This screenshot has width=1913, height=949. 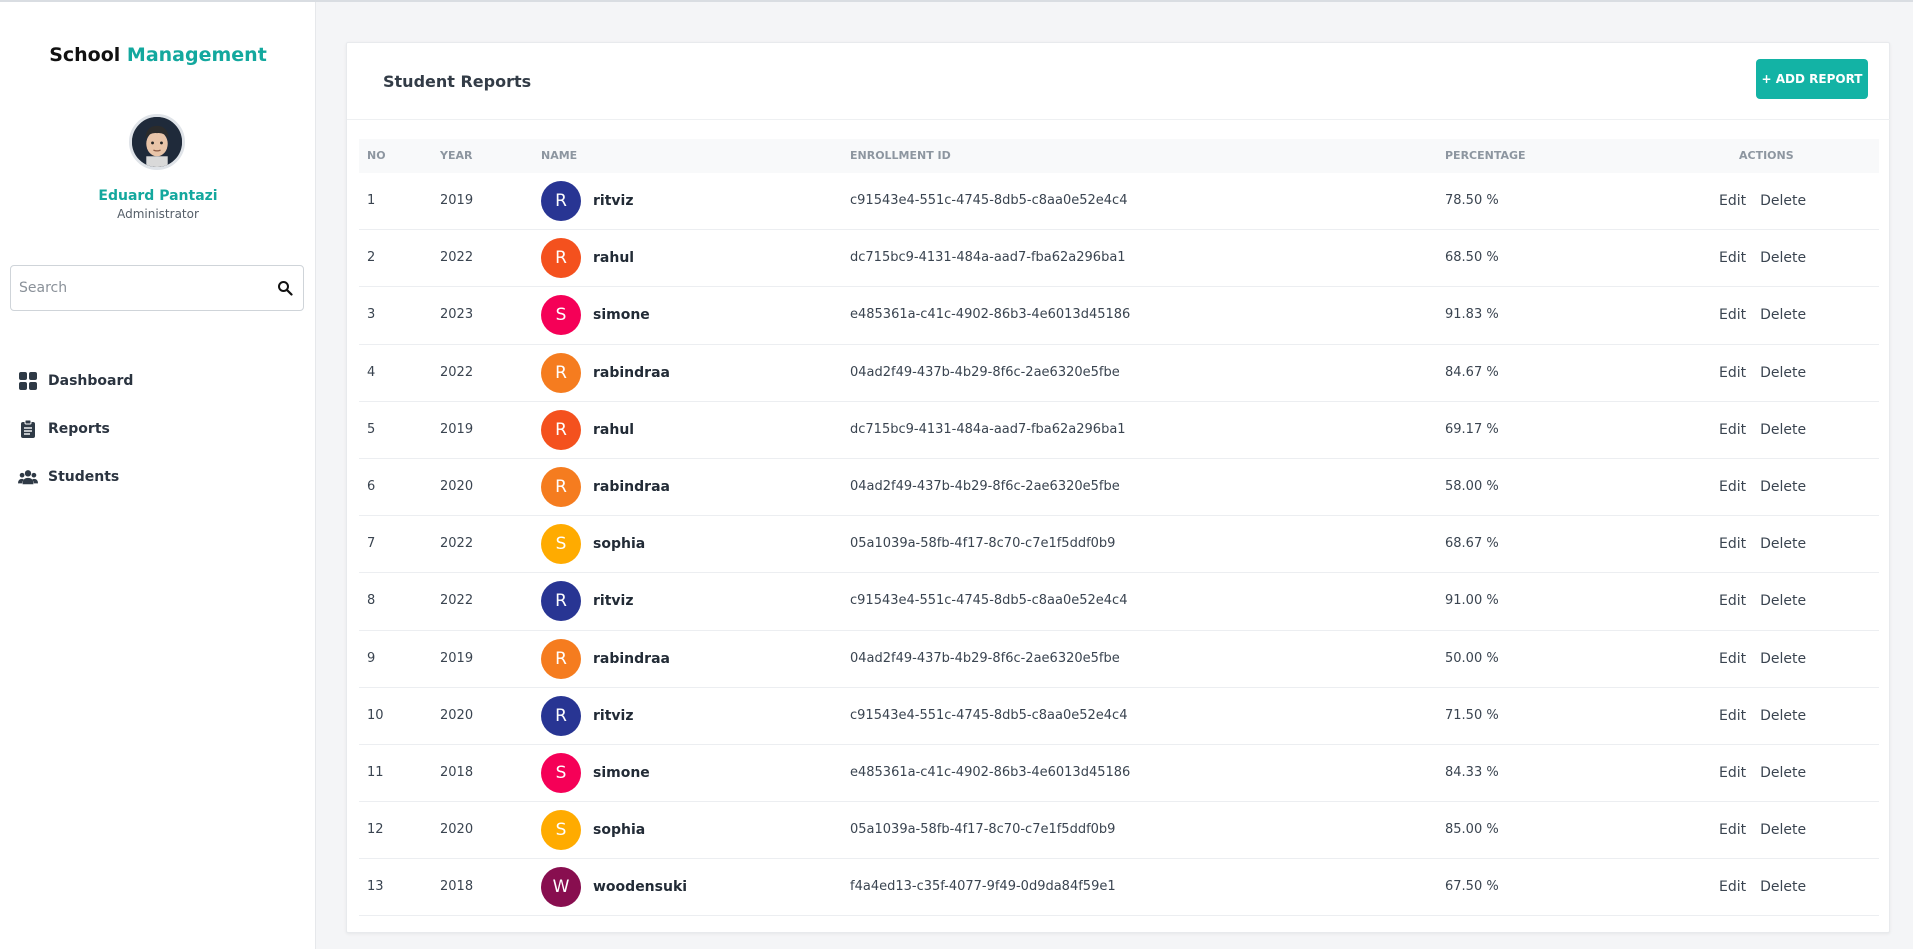 What do you see at coordinates (988, 258) in the screenshot?
I see `enrollment-id: dc715bc9-4131-484a-aad7-fba62a296ba1` at bounding box center [988, 258].